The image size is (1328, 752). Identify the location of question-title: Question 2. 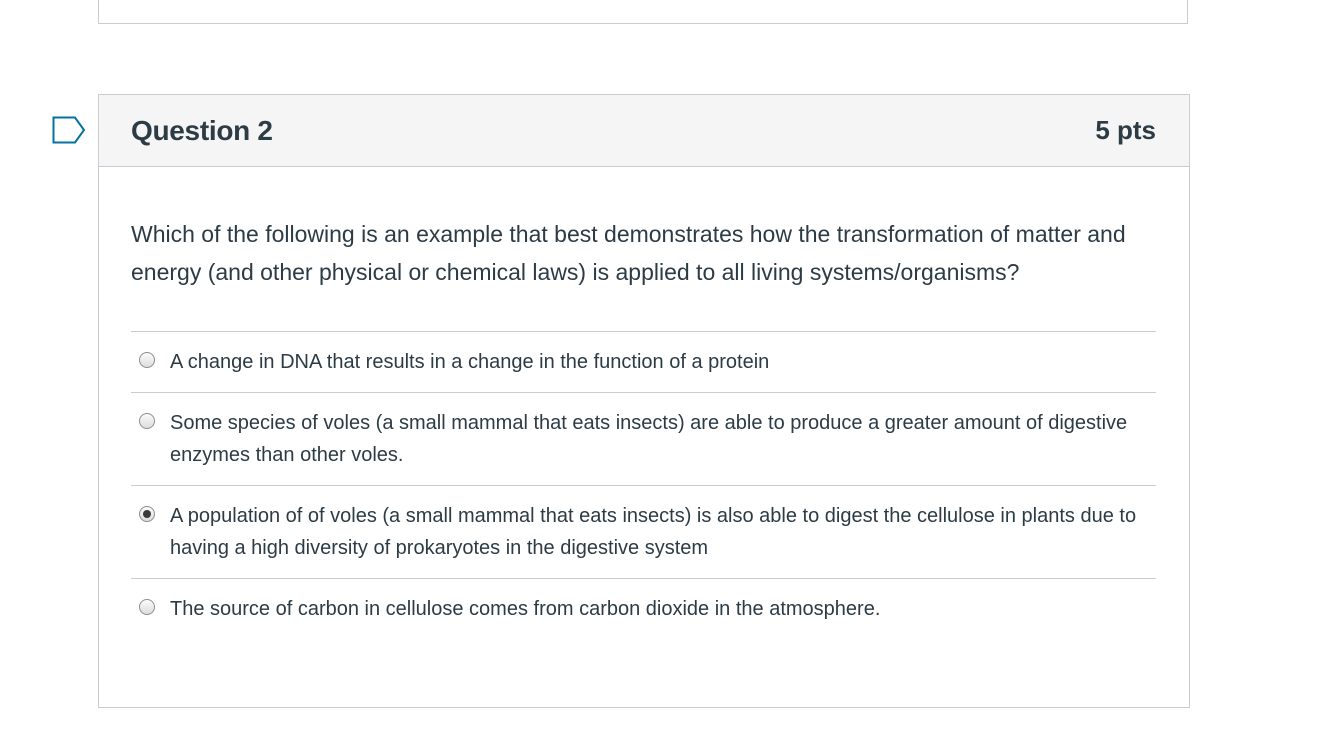
(202, 130).